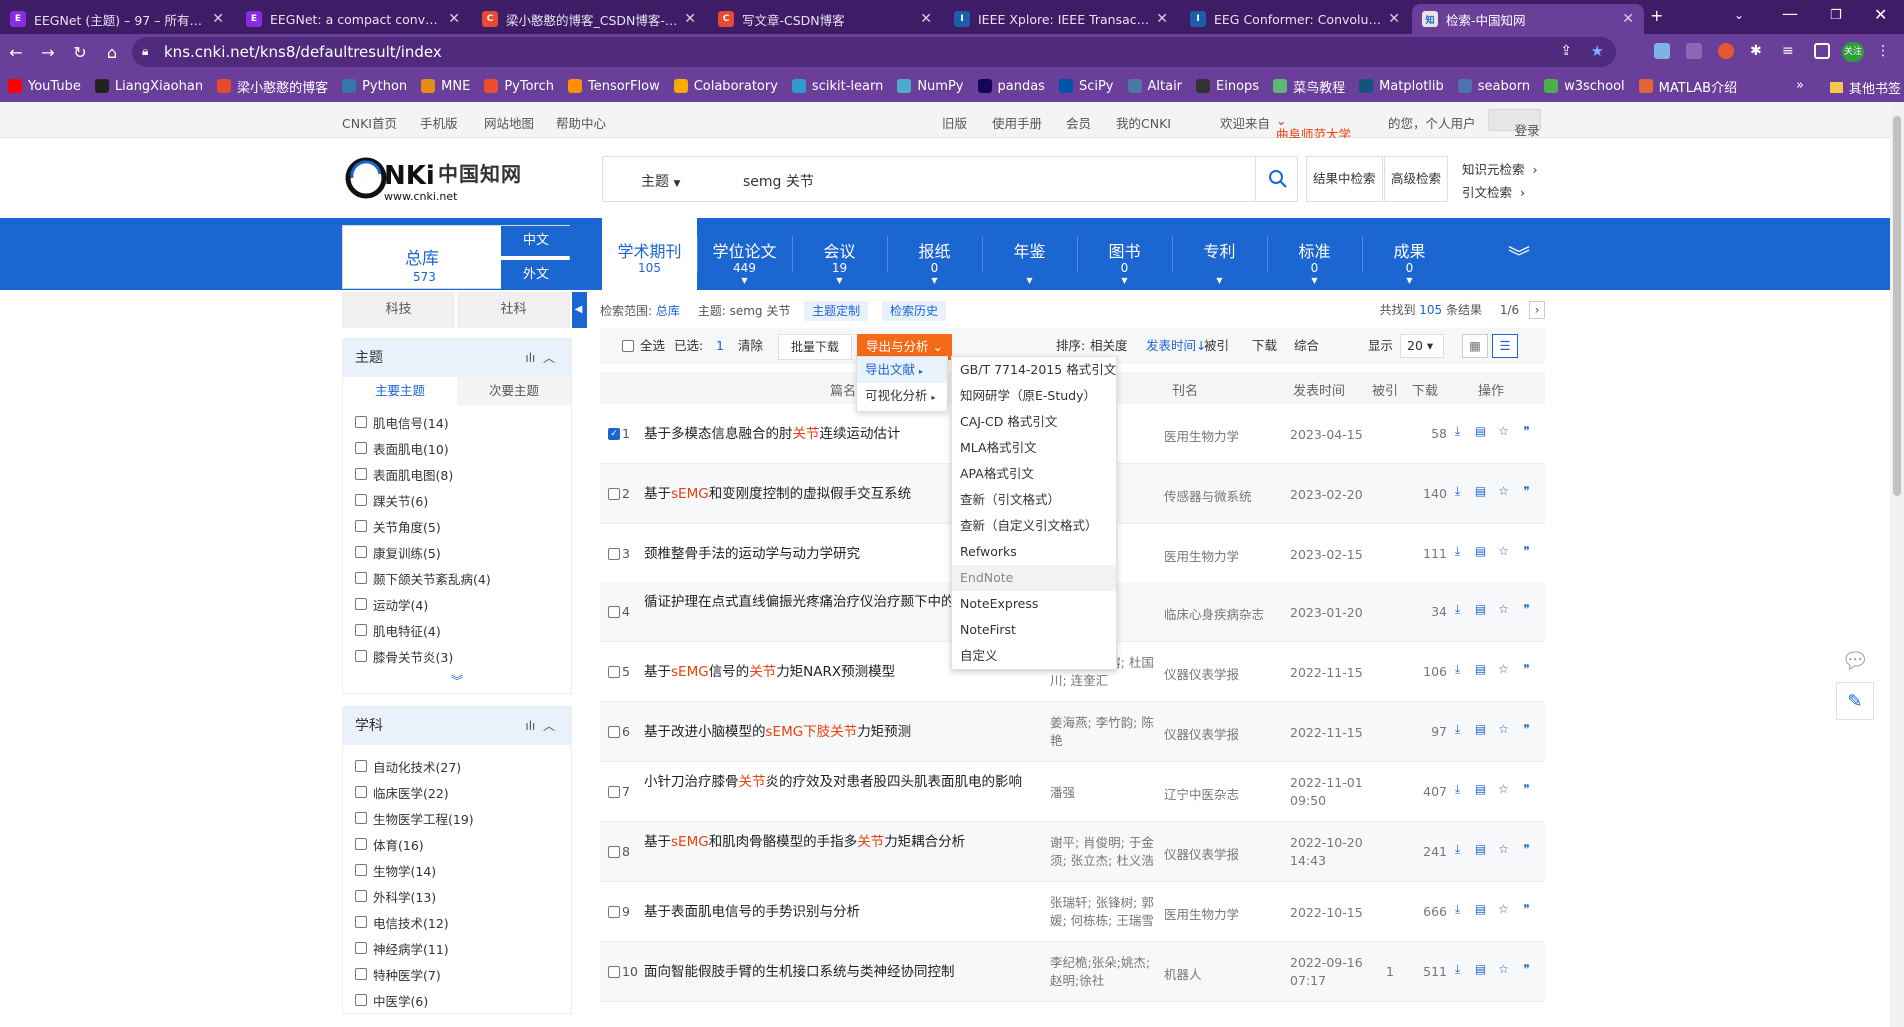  I want to click on topic-custom-button: 主题定制, so click(836, 311).